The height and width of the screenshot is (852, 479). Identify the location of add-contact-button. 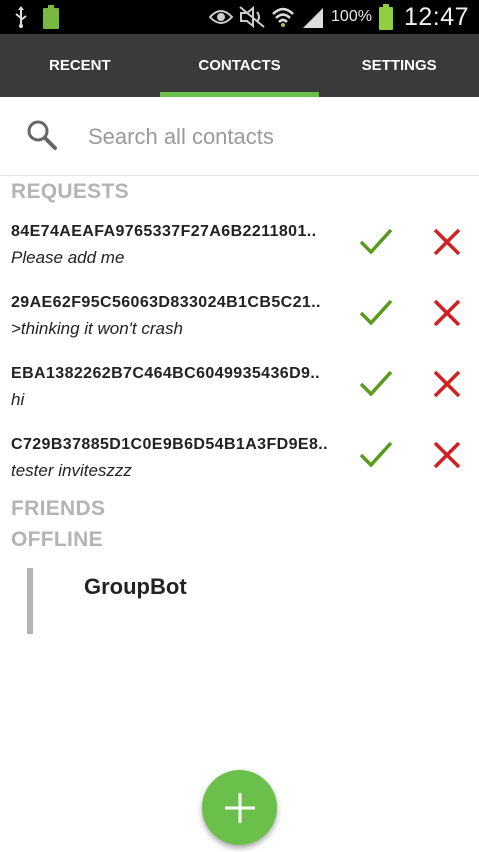
(239, 807).